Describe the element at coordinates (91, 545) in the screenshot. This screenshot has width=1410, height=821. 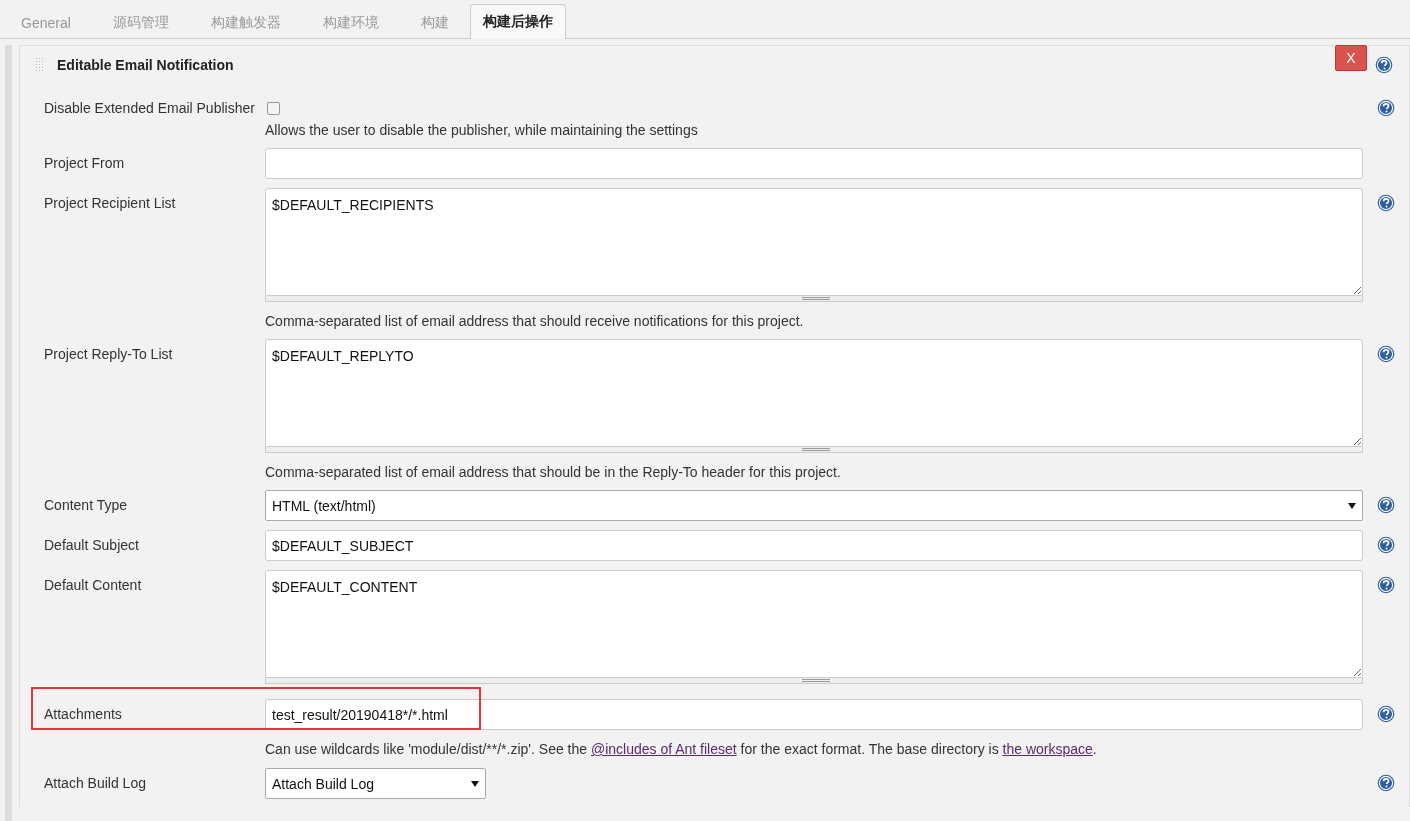
I see `field-label: Default Subject` at that location.